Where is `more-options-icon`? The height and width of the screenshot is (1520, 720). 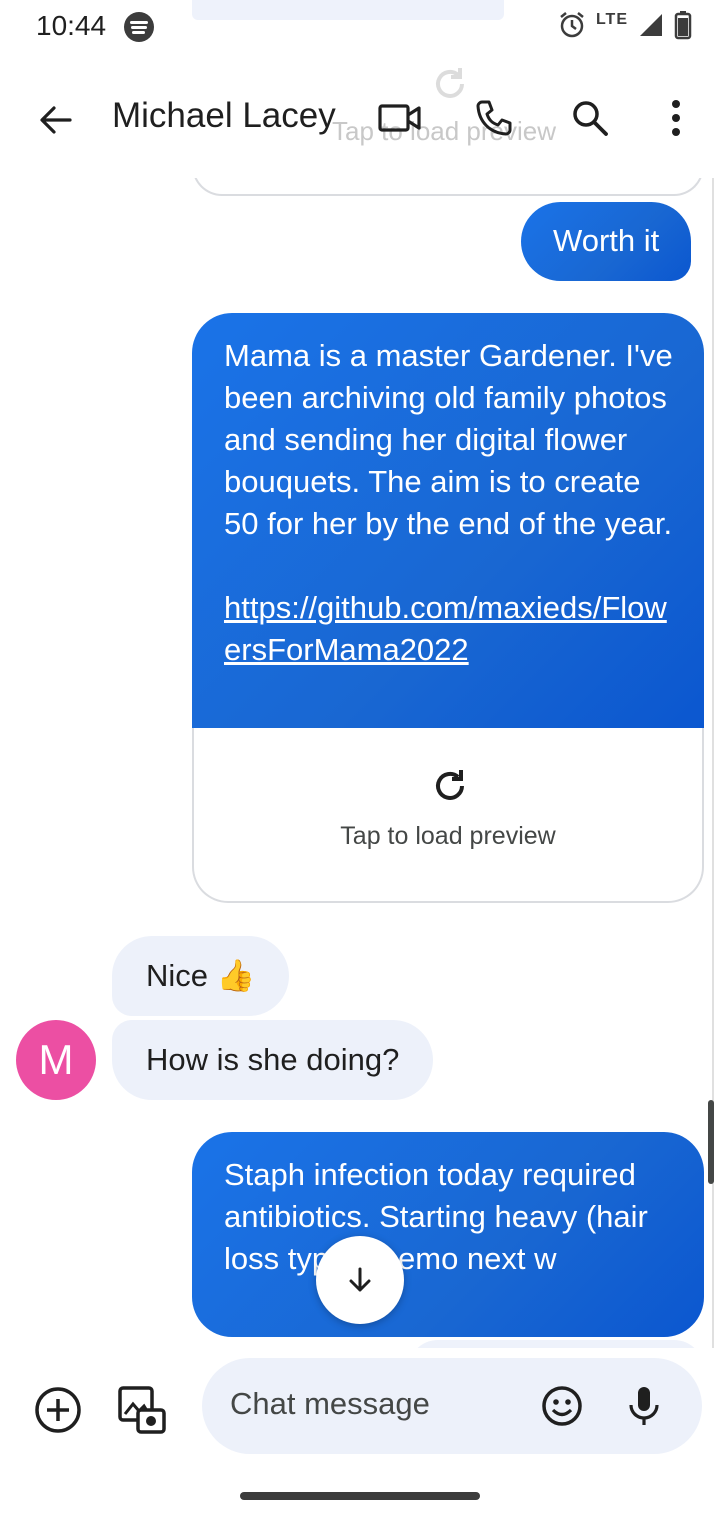
more-options-icon is located at coordinates (676, 118).